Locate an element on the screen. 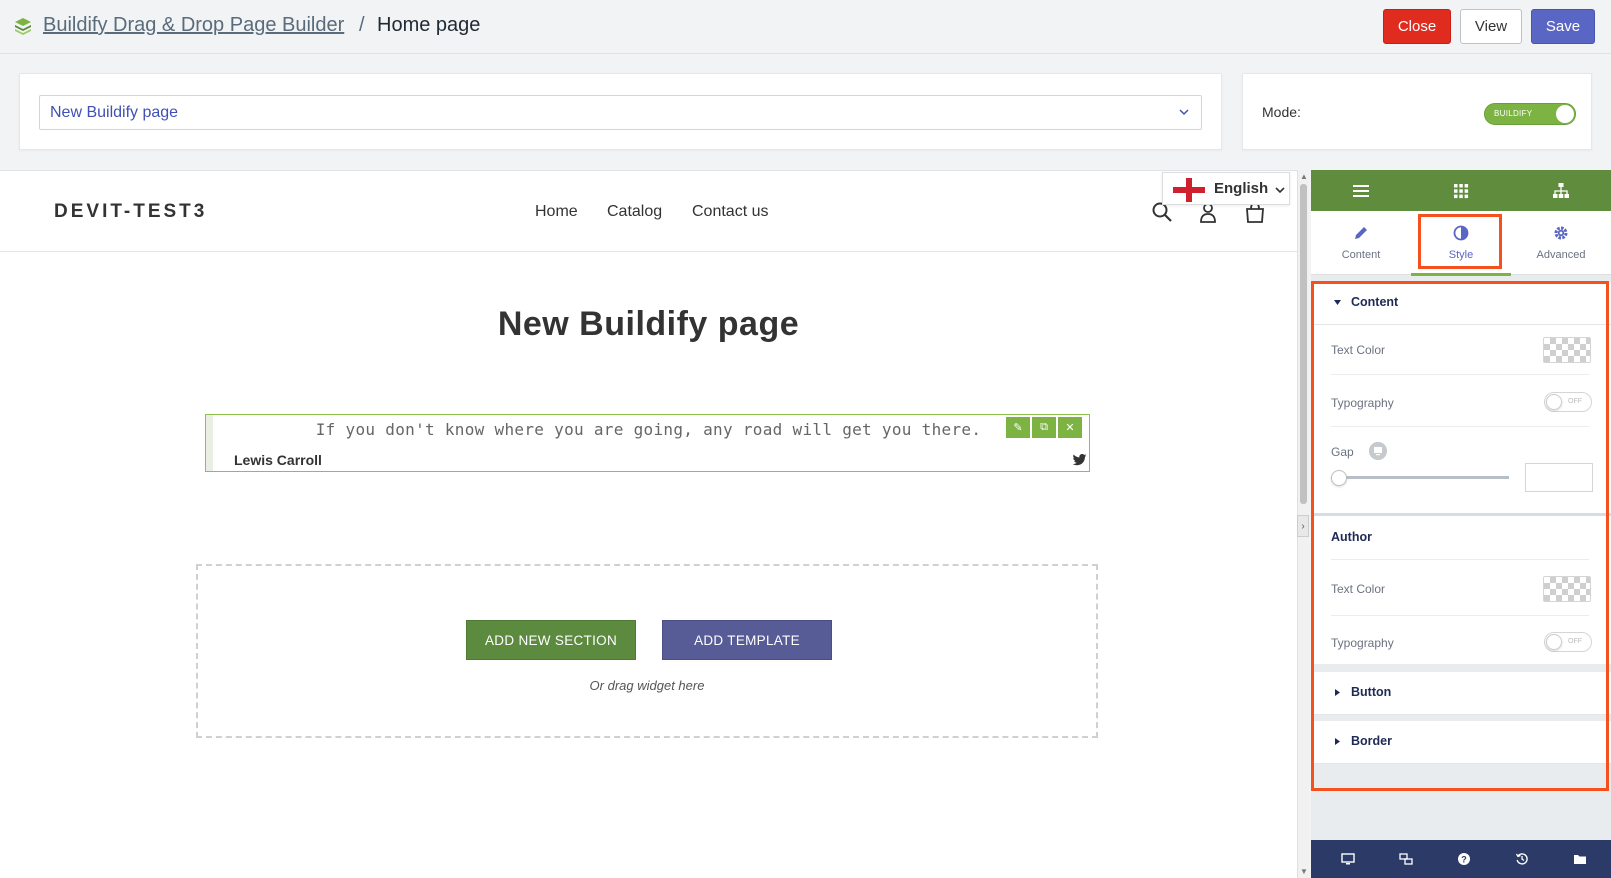 This screenshot has width=1611, height=878. panel-collapse-toggle: › is located at coordinates (1303, 526).